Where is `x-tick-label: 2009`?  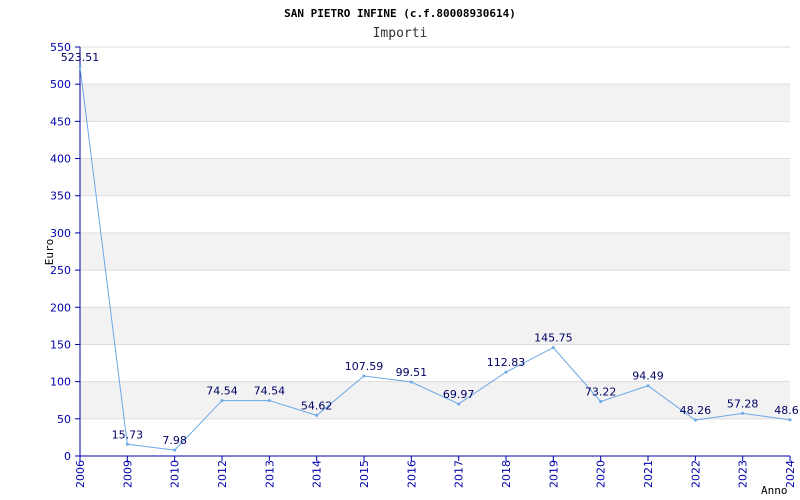 x-tick-label: 2009 is located at coordinates (127, 474).